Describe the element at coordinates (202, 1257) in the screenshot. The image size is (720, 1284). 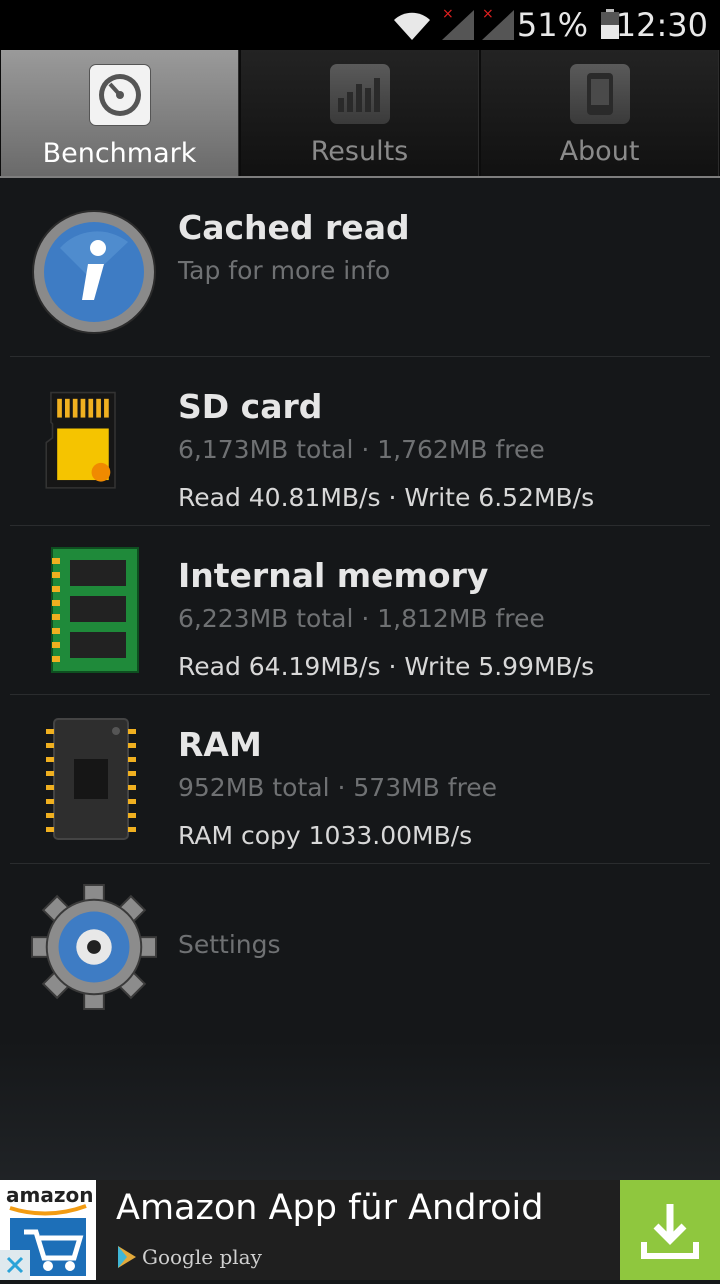
I see `store-label: Google play` at that location.